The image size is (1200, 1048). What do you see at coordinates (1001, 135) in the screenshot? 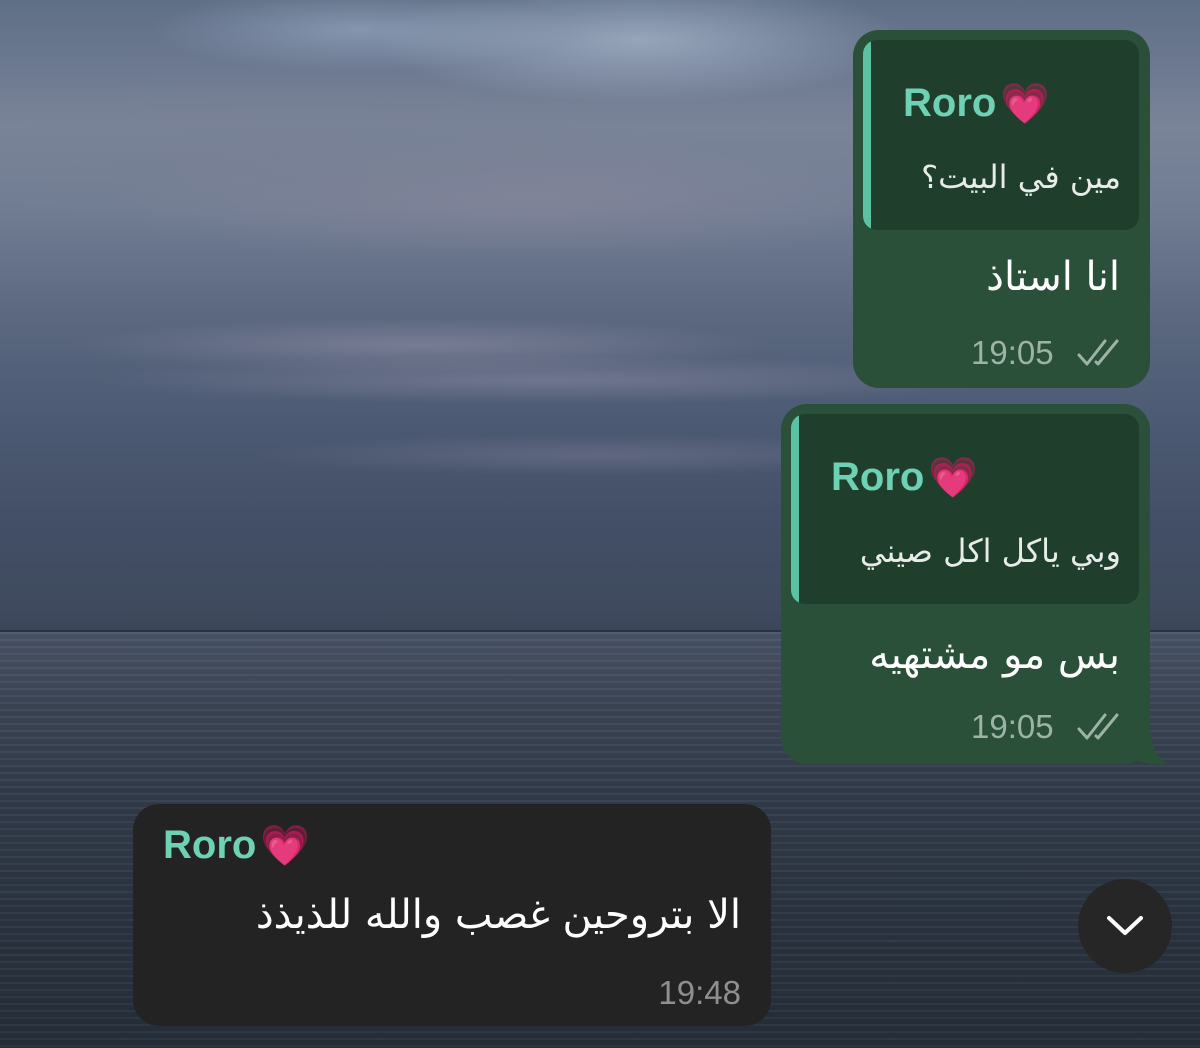
I see `reply-quote: Roro 💗 مين في البيت؟` at bounding box center [1001, 135].